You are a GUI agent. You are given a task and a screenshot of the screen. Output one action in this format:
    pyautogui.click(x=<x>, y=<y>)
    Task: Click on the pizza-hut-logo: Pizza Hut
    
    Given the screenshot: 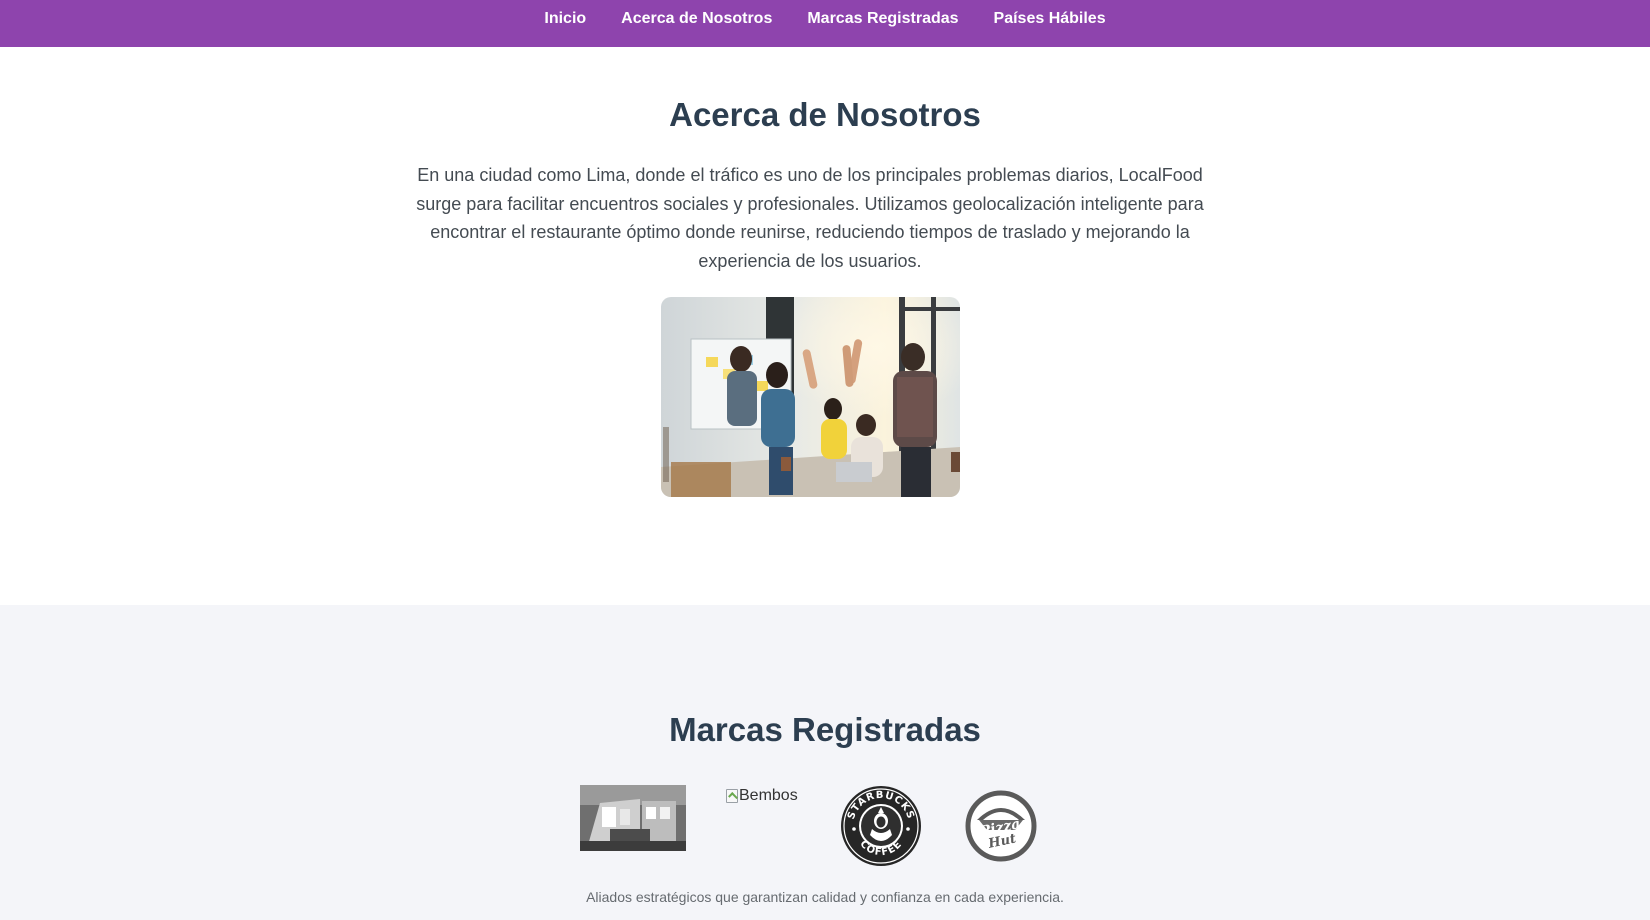 What is the action you would take?
    pyautogui.click(x=1001, y=826)
    